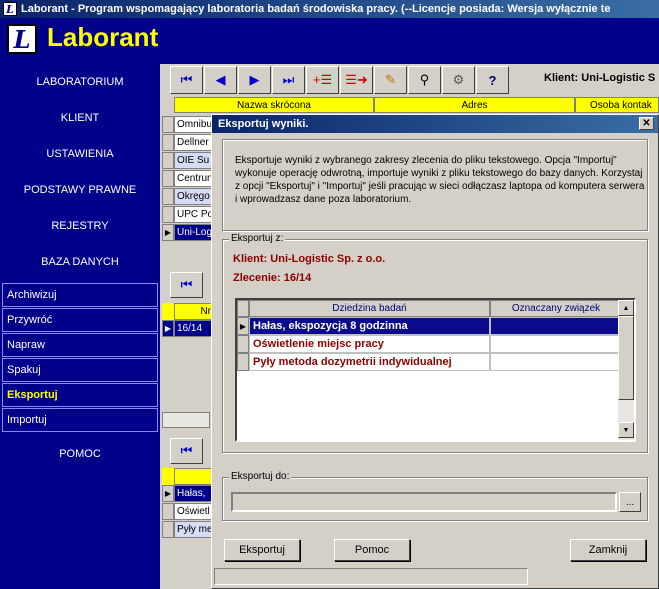 Image resolution: width=659 pixels, height=589 pixels. What do you see at coordinates (429, 326) in the screenshot?
I see `table-row: ▶ Hałas, ekspozycja 8 godzinna` at bounding box center [429, 326].